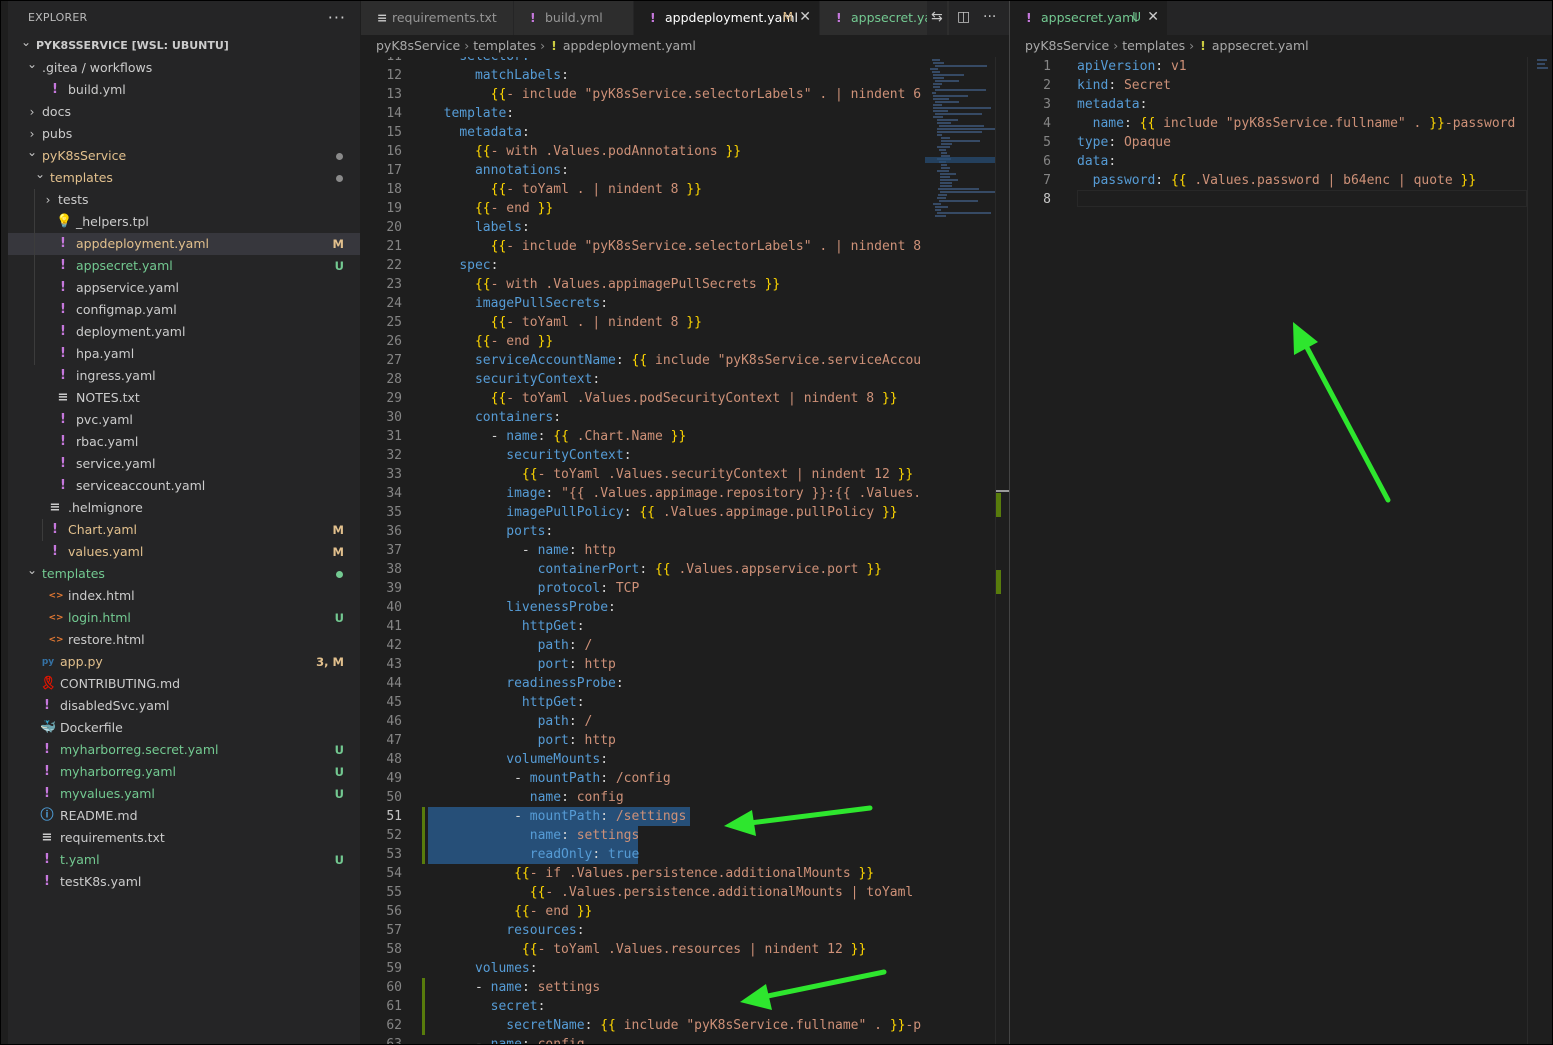 Image resolution: width=1553 pixels, height=1045 pixels. I want to click on tree-item: ⌄ pyK8sService, so click(184, 156).